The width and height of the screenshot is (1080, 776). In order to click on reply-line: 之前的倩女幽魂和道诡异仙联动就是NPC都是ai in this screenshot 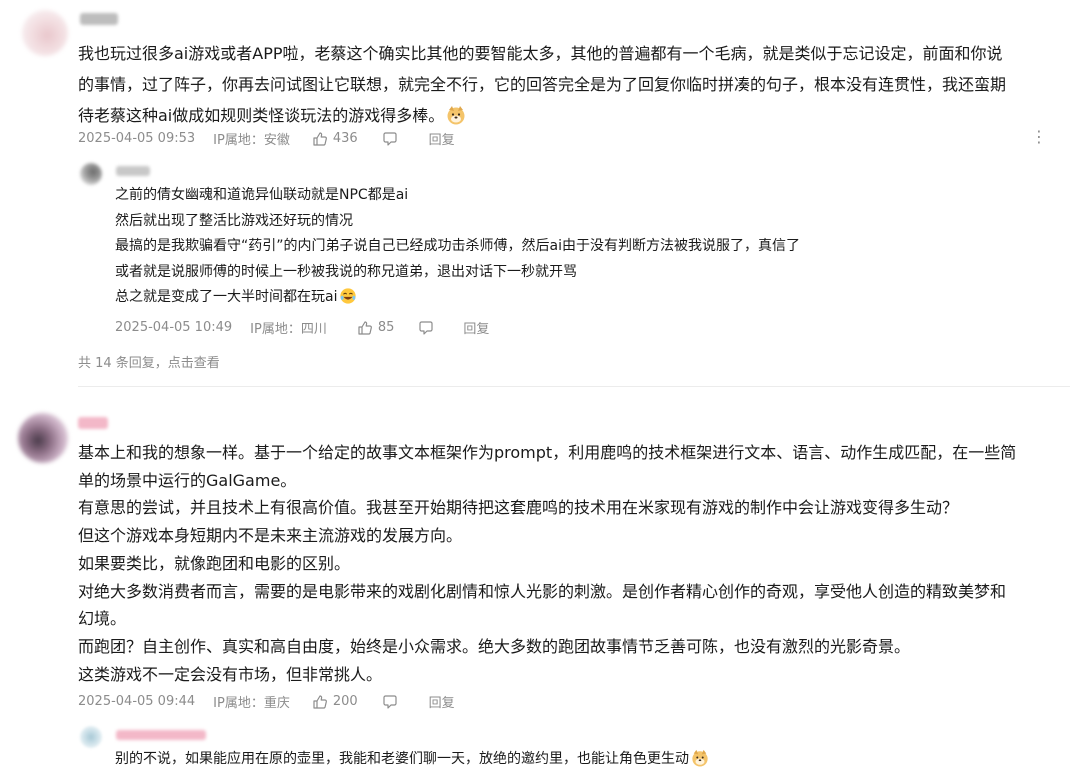, I will do `click(262, 195)`.